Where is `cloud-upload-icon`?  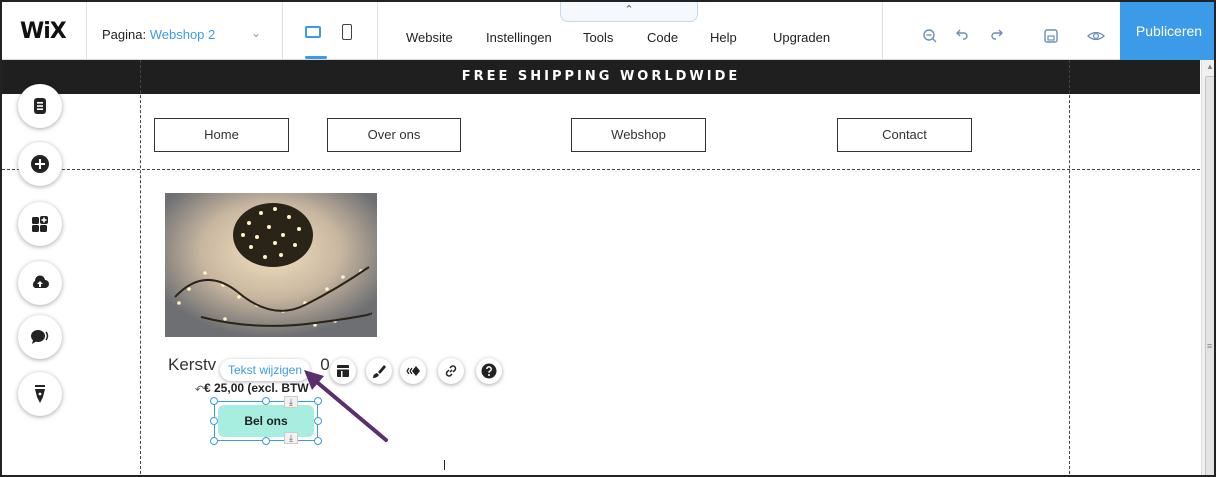 cloud-upload-icon is located at coordinates (40, 281).